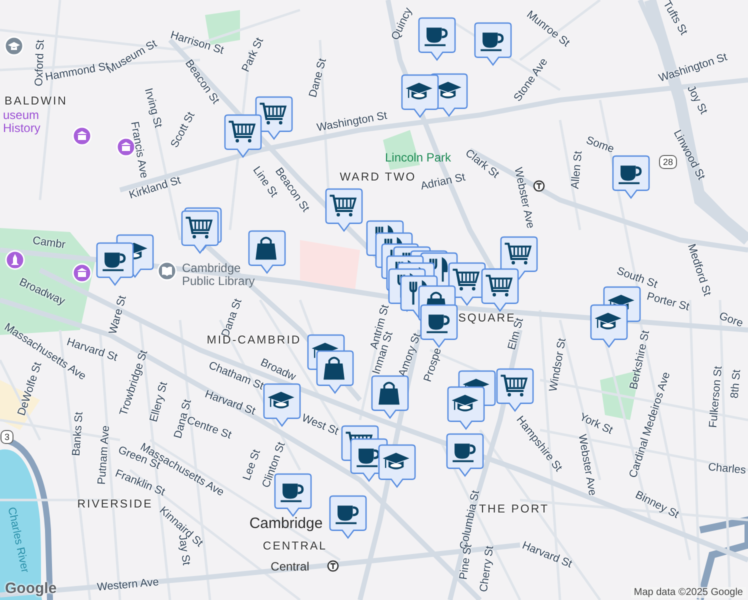 The width and height of the screenshot is (748, 600). What do you see at coordinates (295, 547) in the screenshot?
I see `neighborhood-label: CENTRAL` at bounding box center [295, 547].